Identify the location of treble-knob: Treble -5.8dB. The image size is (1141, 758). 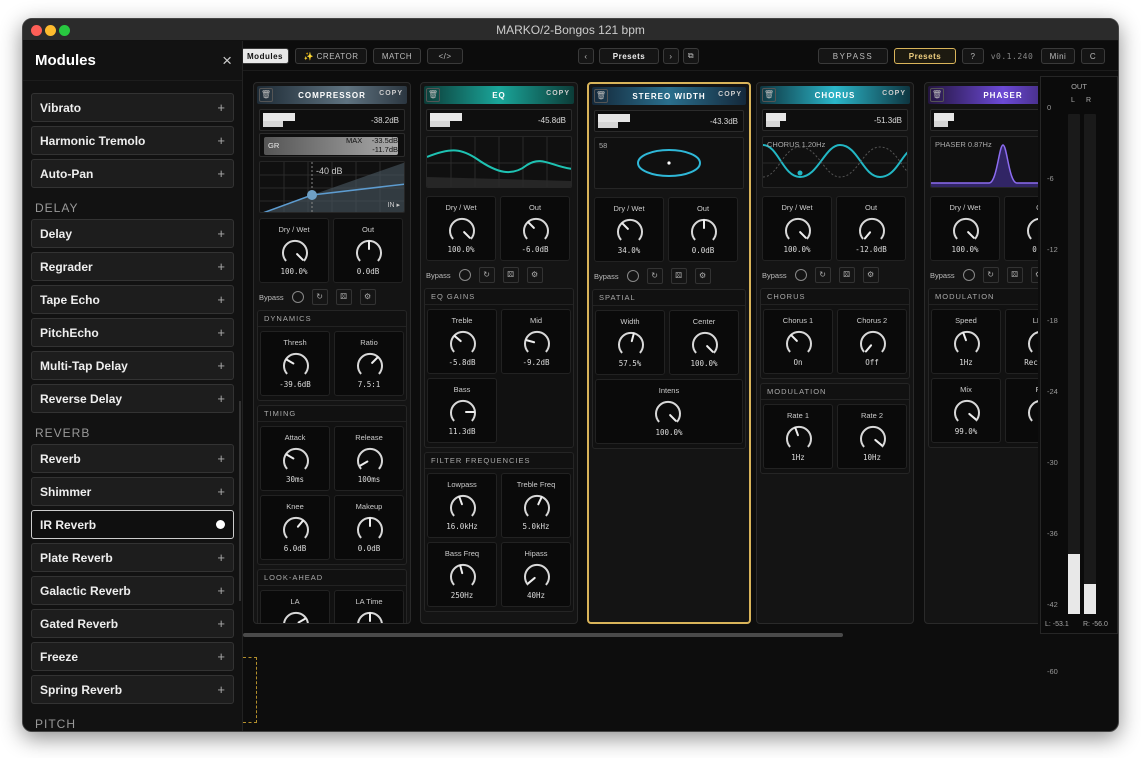
(462, 341).